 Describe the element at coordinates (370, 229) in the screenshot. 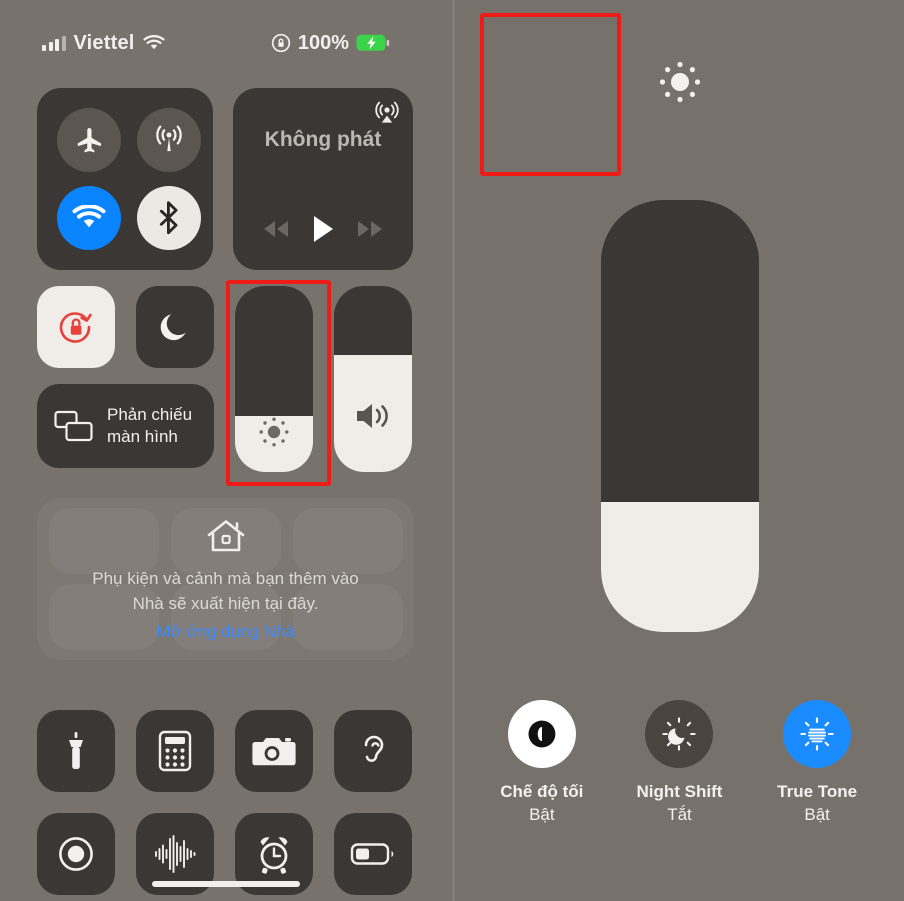

I see `fast-forward-icon` at that location.